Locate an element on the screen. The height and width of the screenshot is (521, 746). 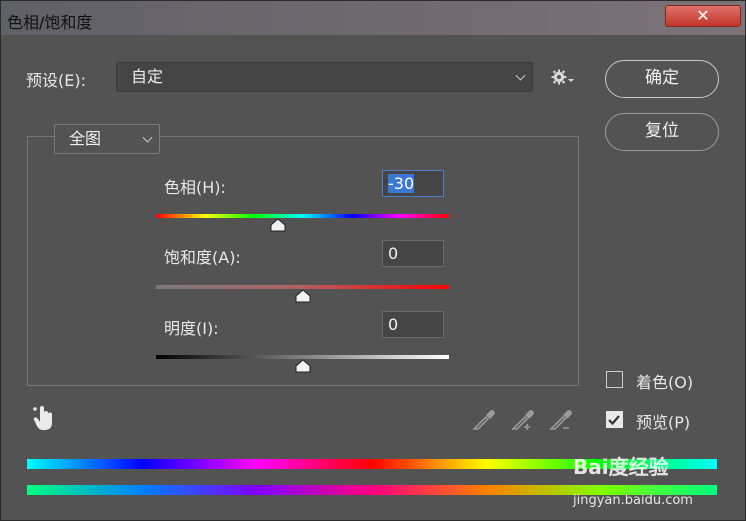
lightness-input: 0 is located at coordinates (413, 324).